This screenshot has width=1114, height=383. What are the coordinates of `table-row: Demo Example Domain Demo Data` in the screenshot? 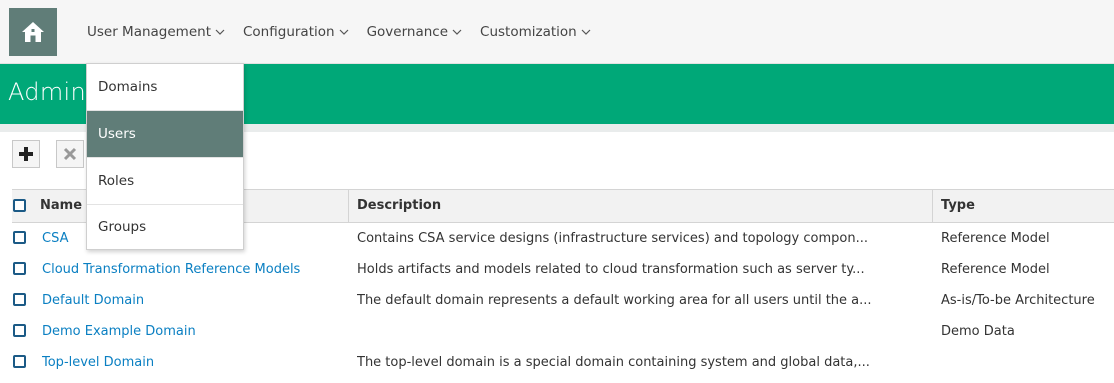 It's located at (563, 331).